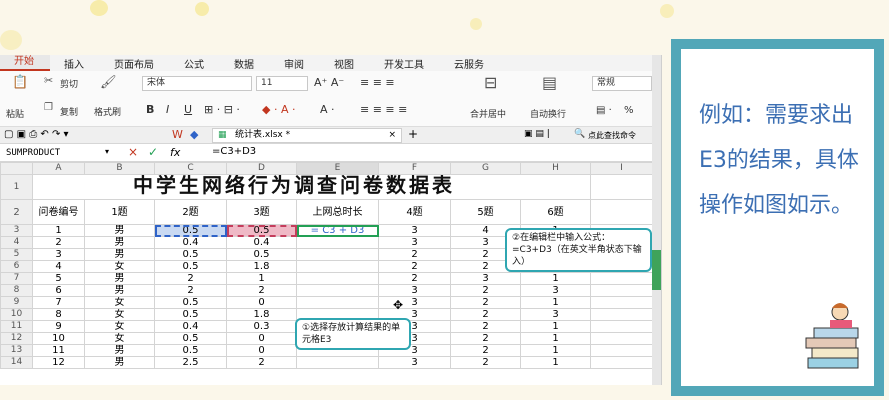 The width and height of the screenshot is (889, 400). Describe the element at coordinates (150, 109) in the screenshot. I see `bold-button: B` at that location.